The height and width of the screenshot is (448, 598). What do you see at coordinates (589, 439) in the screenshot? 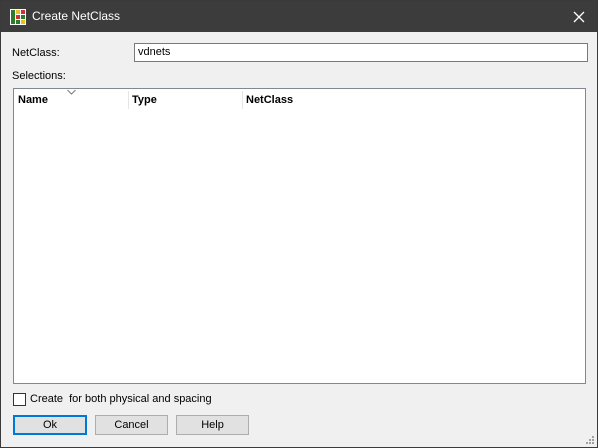
I see `resize-grip-icon` at bounding box center [589, 439].